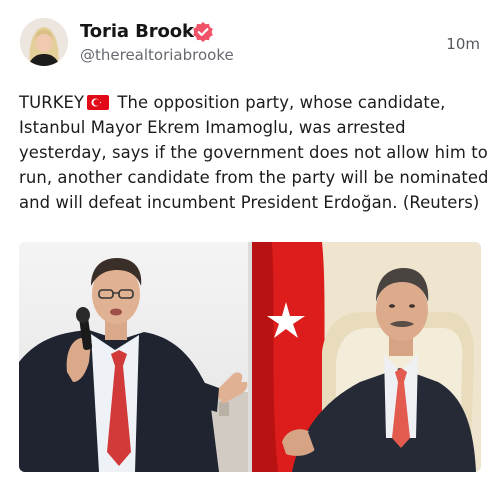 Image resolution: width=500 pixels, height=491 pixels. Describe the element at coordinates (98, 102) in the screenshot. I see `turkey-flag-icon` at that location.